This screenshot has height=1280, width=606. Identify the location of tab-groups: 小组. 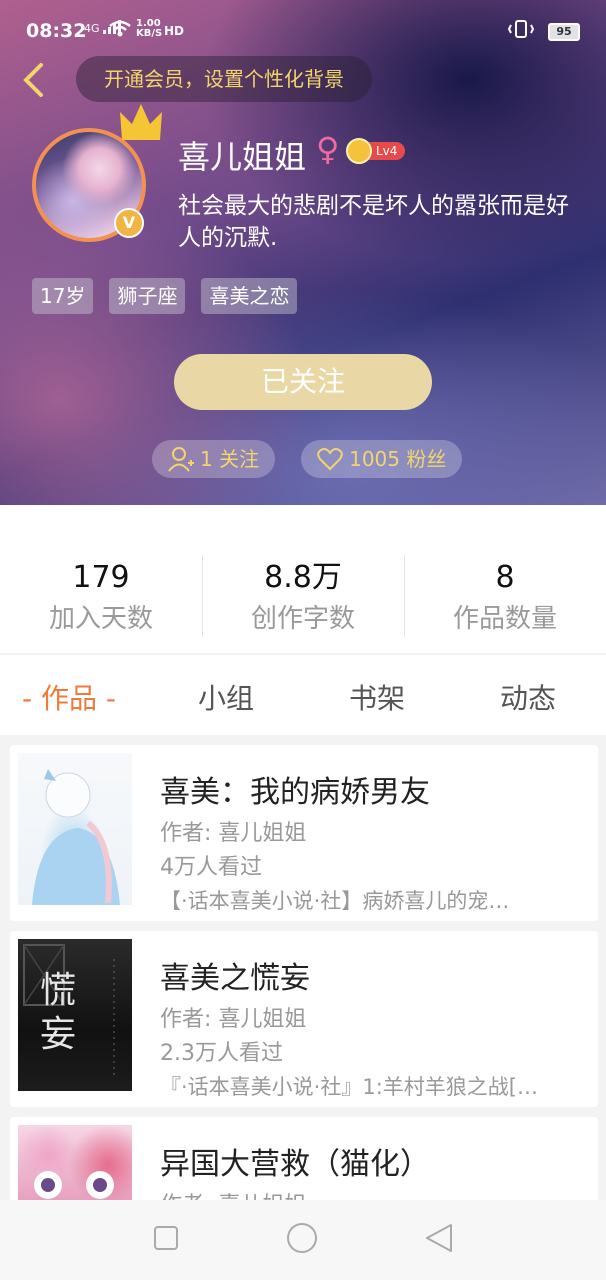
(226, 697).